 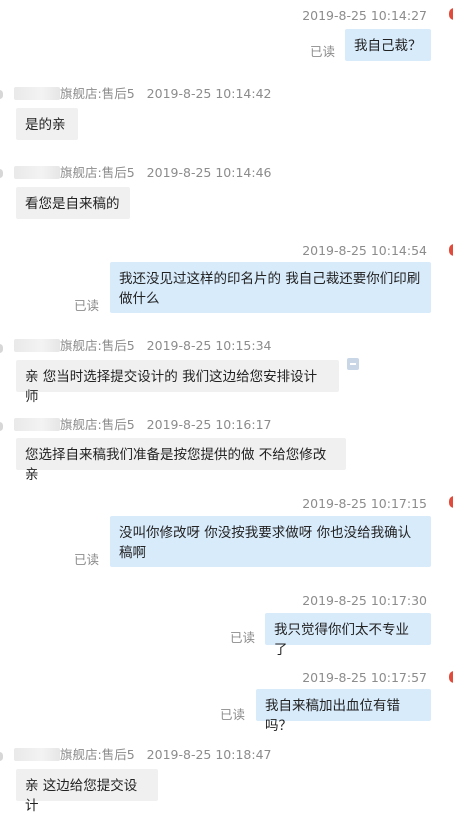 I want to click on message-bubble: 看您是自来稿的, so click(x=73, y=203).